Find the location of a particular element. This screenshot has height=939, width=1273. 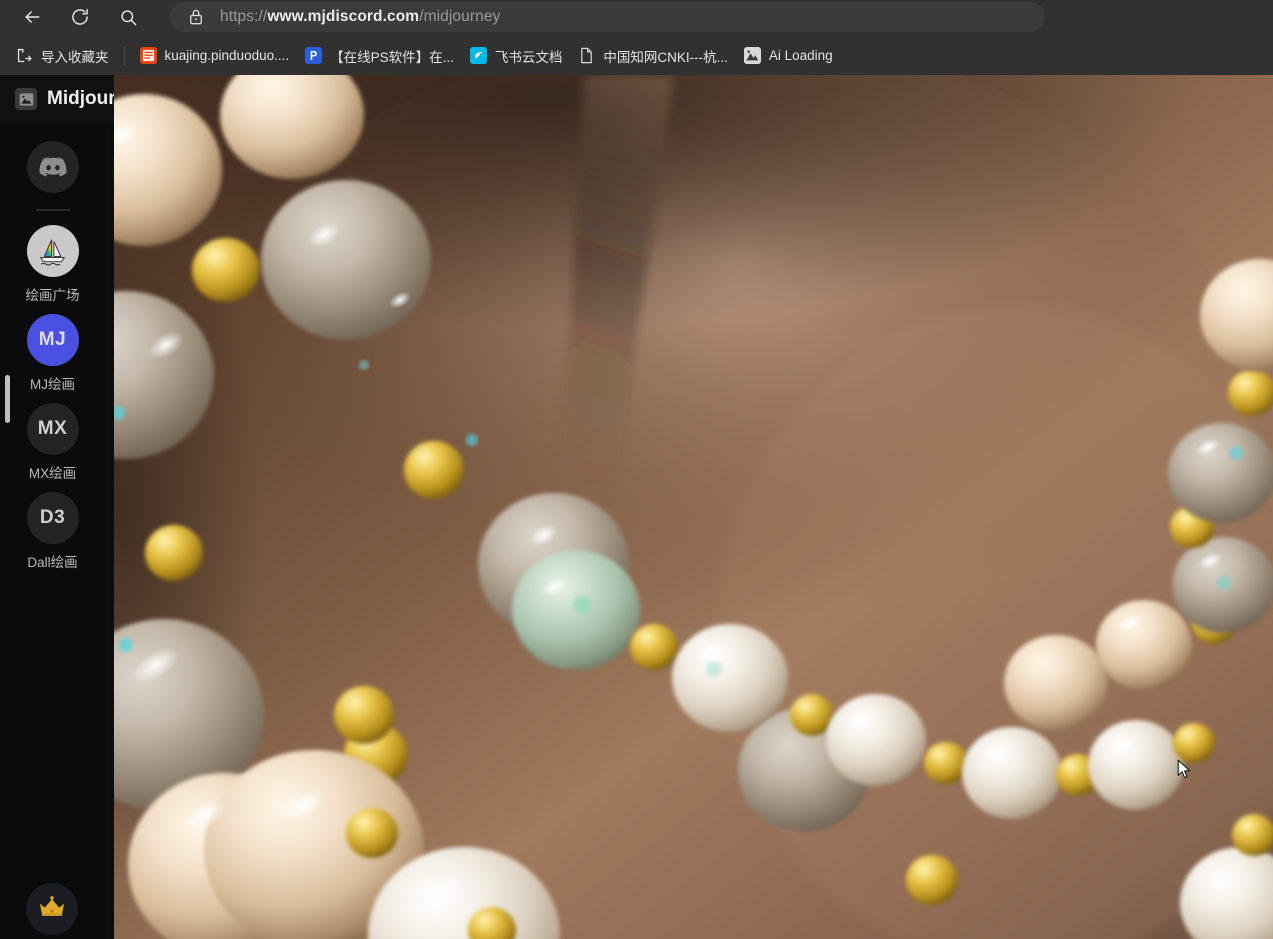

url-host: www.mjdiscord.com is located at coordinates (343, 16).